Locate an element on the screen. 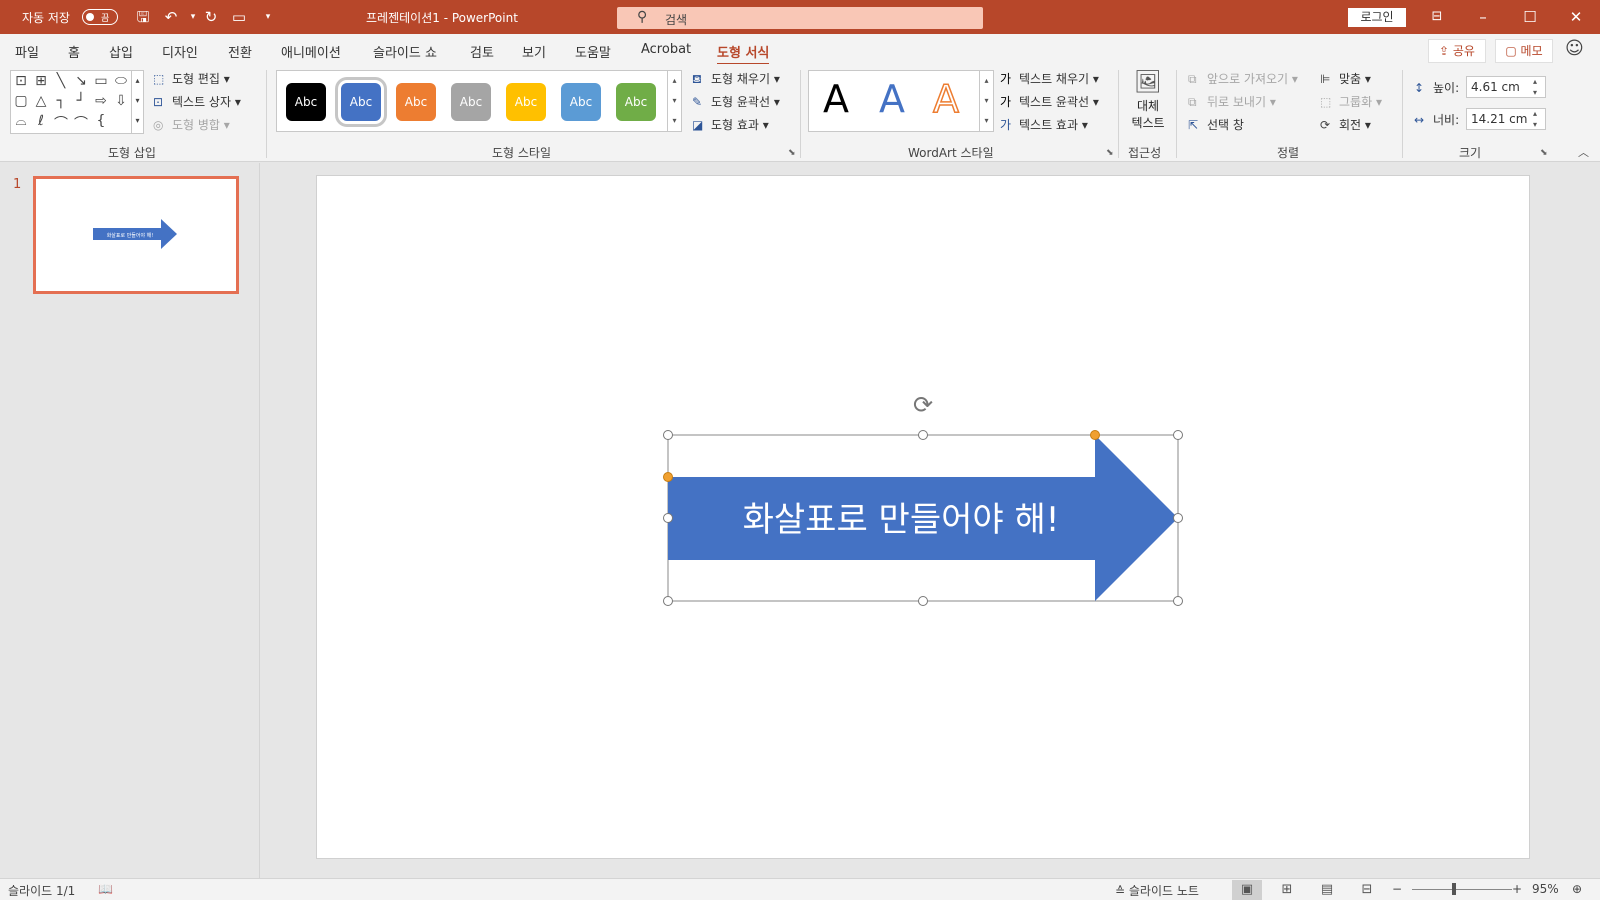  tab-home: 홈 is located at coordinates (74, 51).